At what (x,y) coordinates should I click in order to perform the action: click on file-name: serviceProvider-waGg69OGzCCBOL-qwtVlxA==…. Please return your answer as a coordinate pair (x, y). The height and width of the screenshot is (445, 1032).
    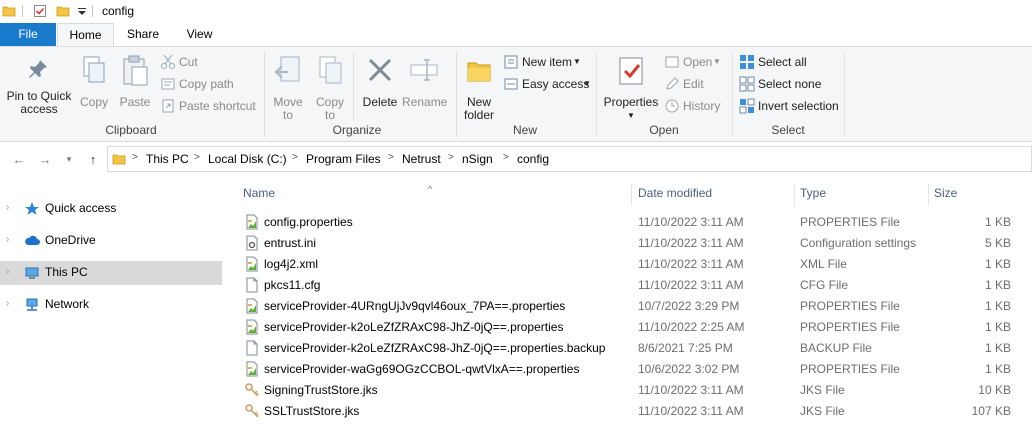
    Looking at the image, I should click on (422, 369).